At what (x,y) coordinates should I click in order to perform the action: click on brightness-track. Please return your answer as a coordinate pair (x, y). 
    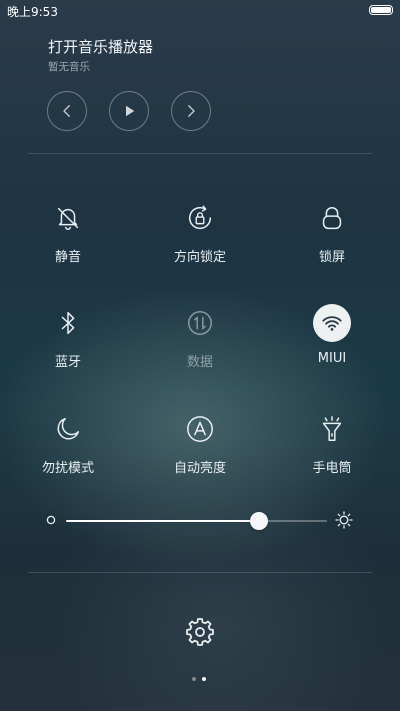
    Looking at the image, I should click on (196, 521).